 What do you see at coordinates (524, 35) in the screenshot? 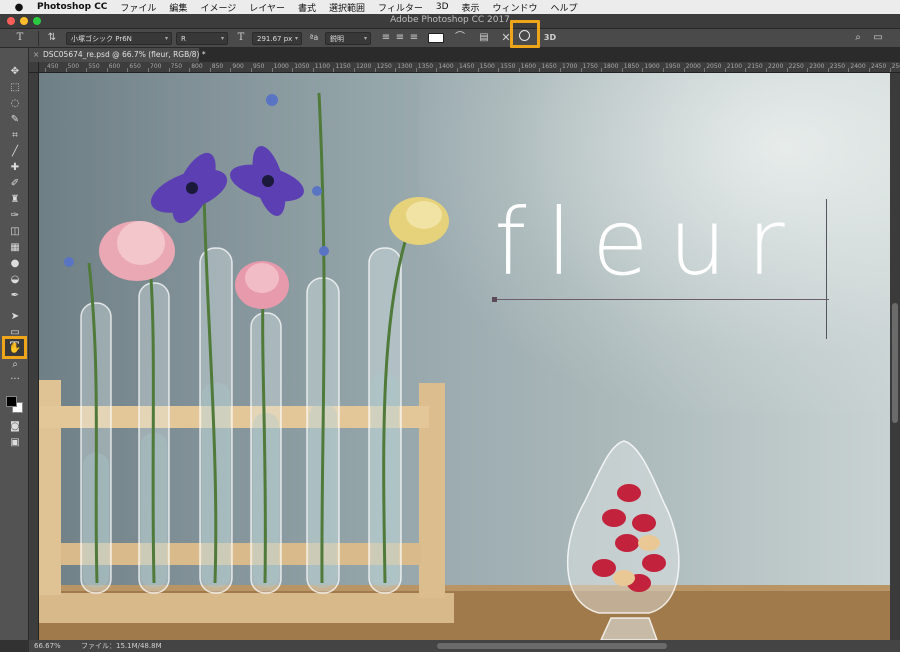
I see `commit-edits-icon` at bounding box center [524, 35].